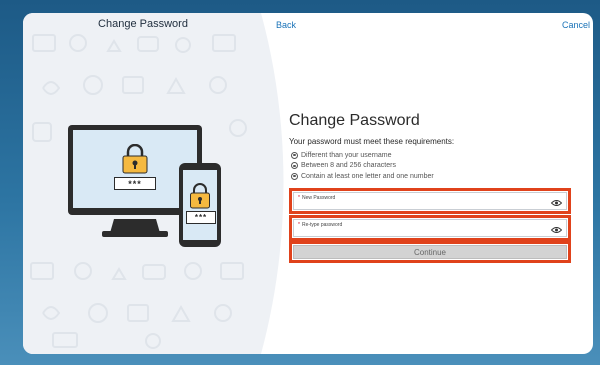  I want to click on back-link: Back, so click(286, 25).